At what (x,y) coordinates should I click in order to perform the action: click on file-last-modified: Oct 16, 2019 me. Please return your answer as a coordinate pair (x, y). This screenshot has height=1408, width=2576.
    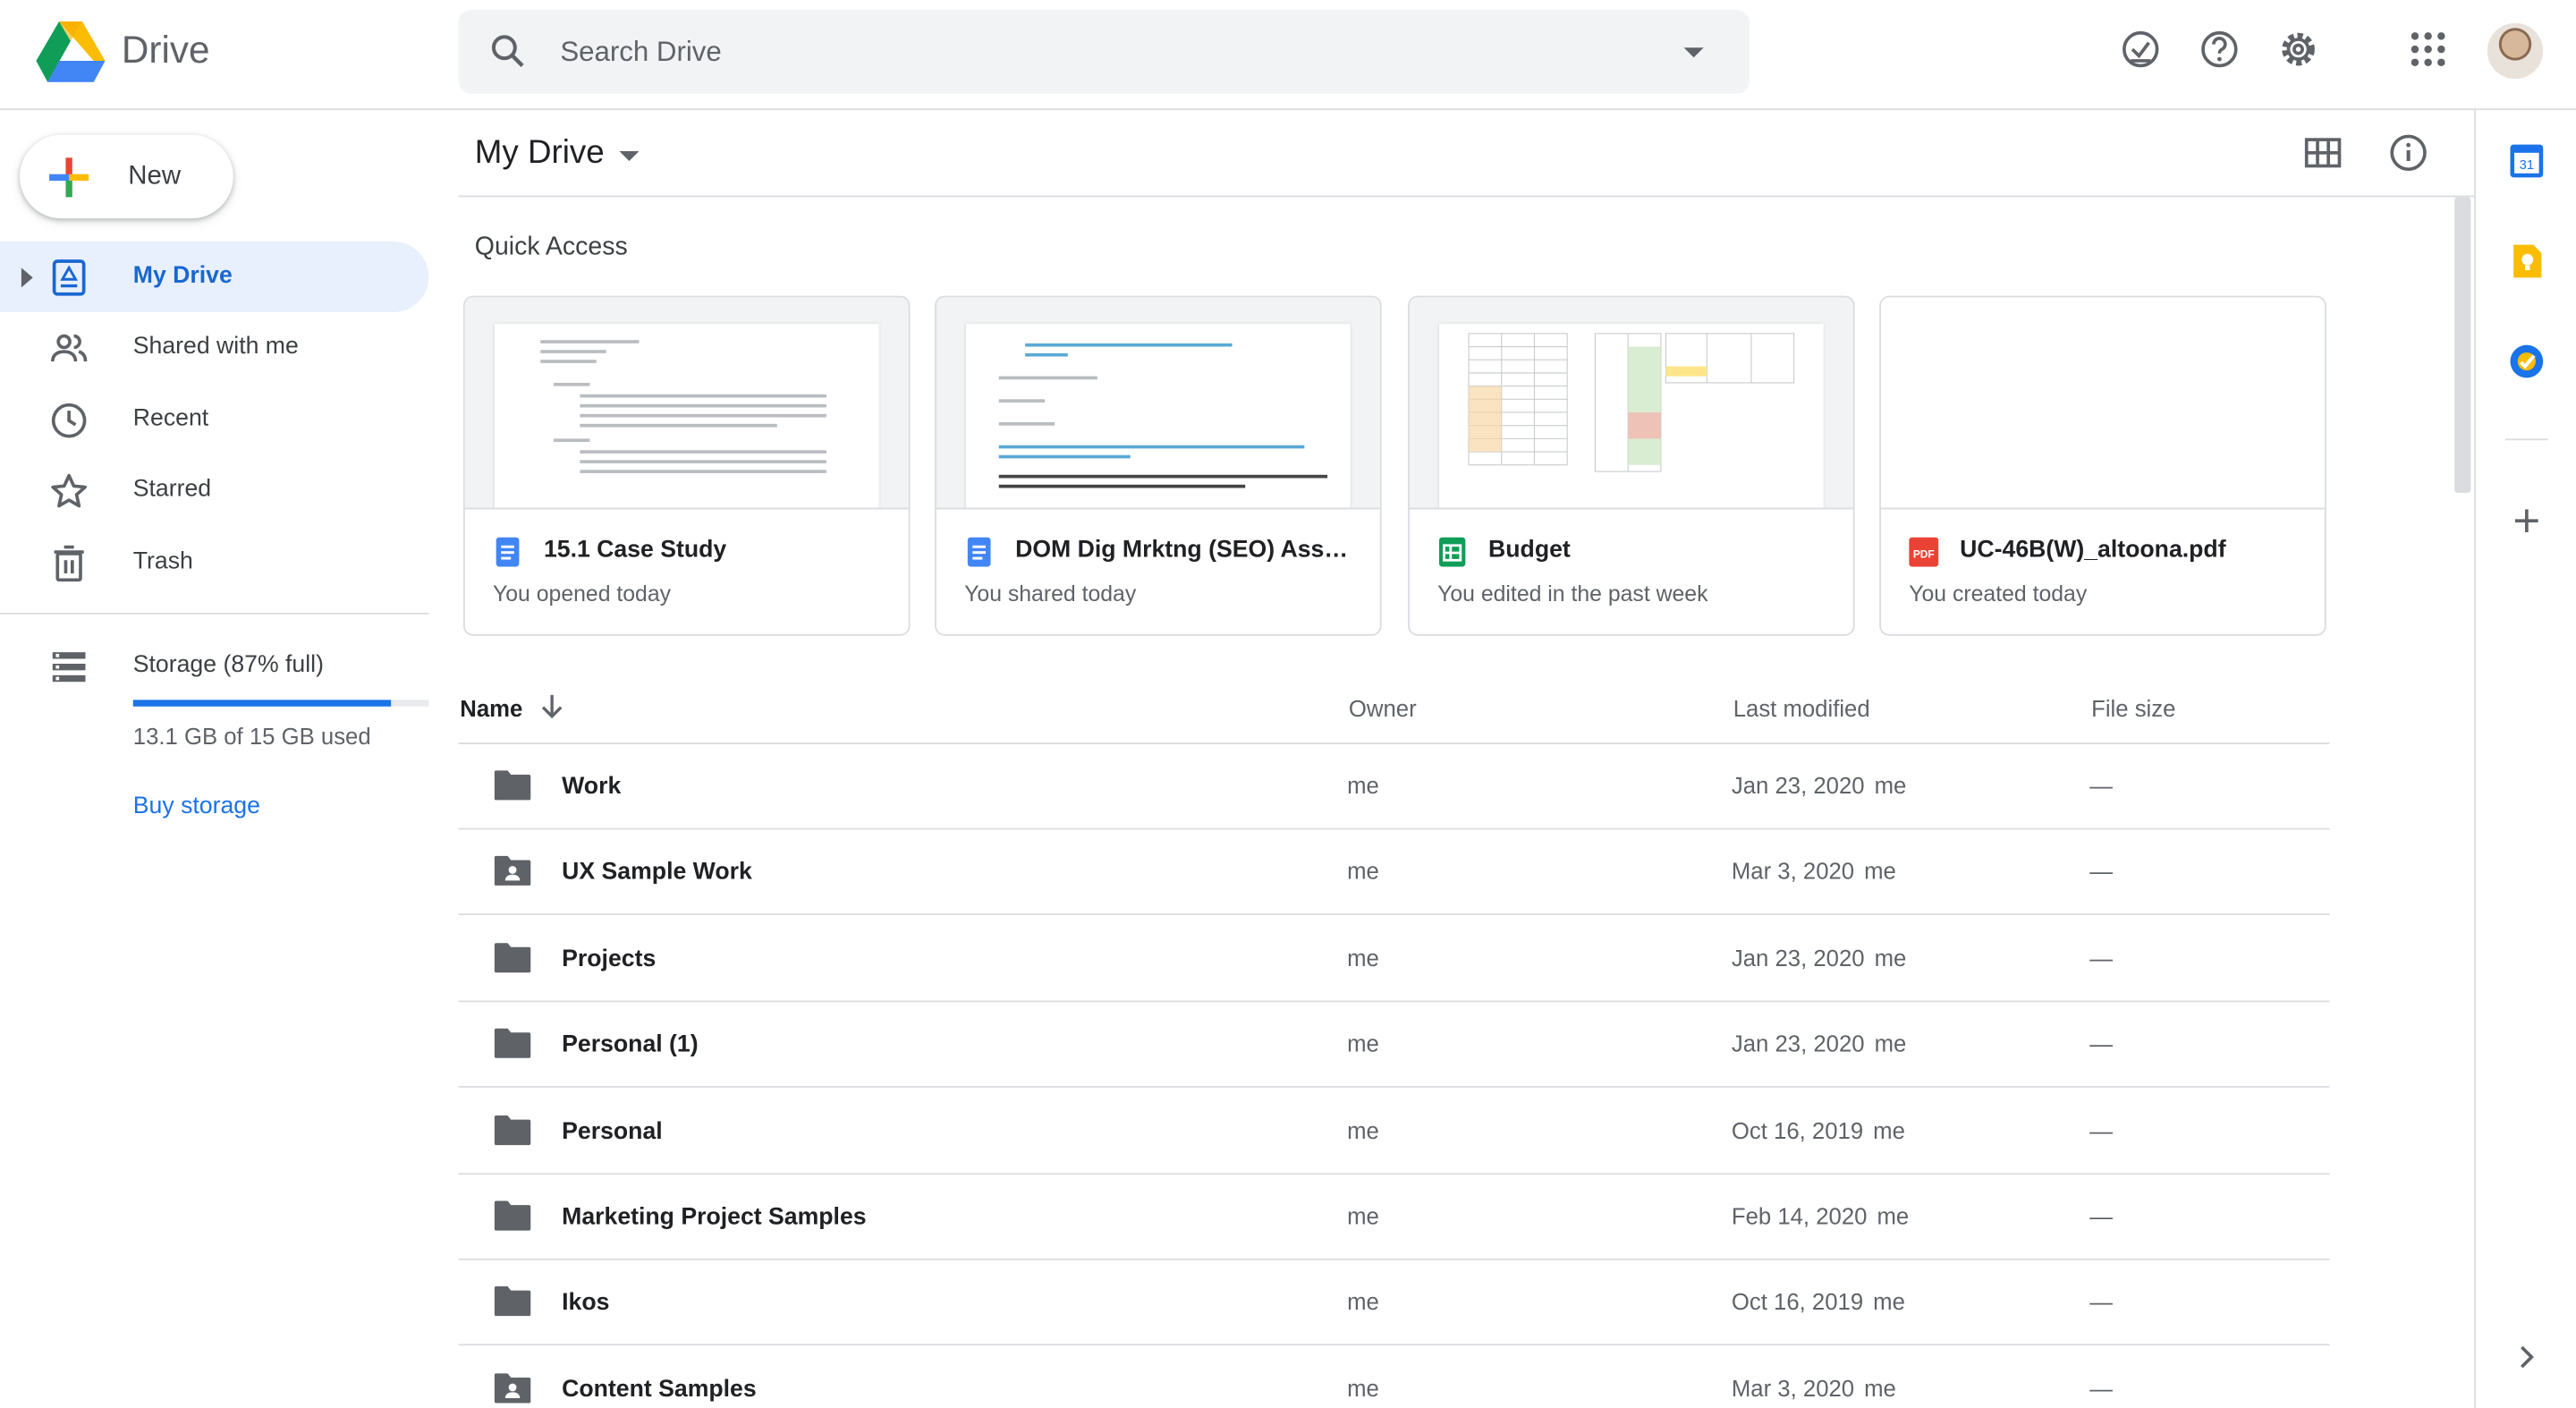
    Looking at the image, I should click on (1818, 1129).